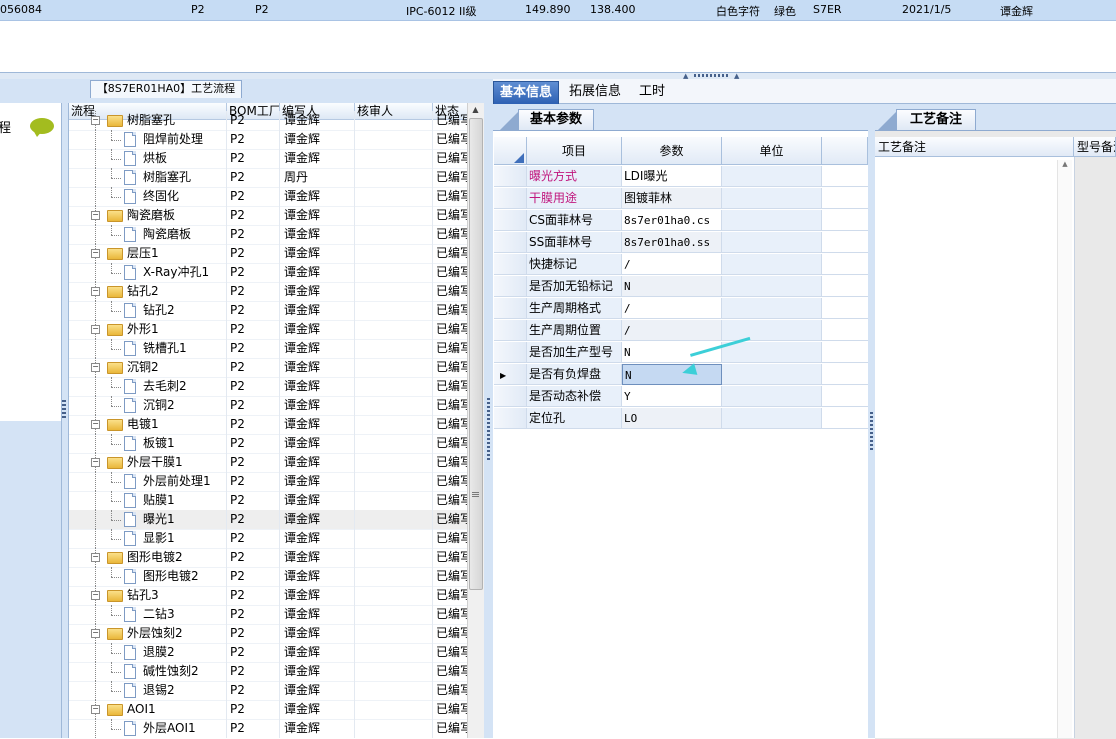 The image size is (1116, 739). I want to click on param-row: 是否加无铅标记 N, so click(681, 287).